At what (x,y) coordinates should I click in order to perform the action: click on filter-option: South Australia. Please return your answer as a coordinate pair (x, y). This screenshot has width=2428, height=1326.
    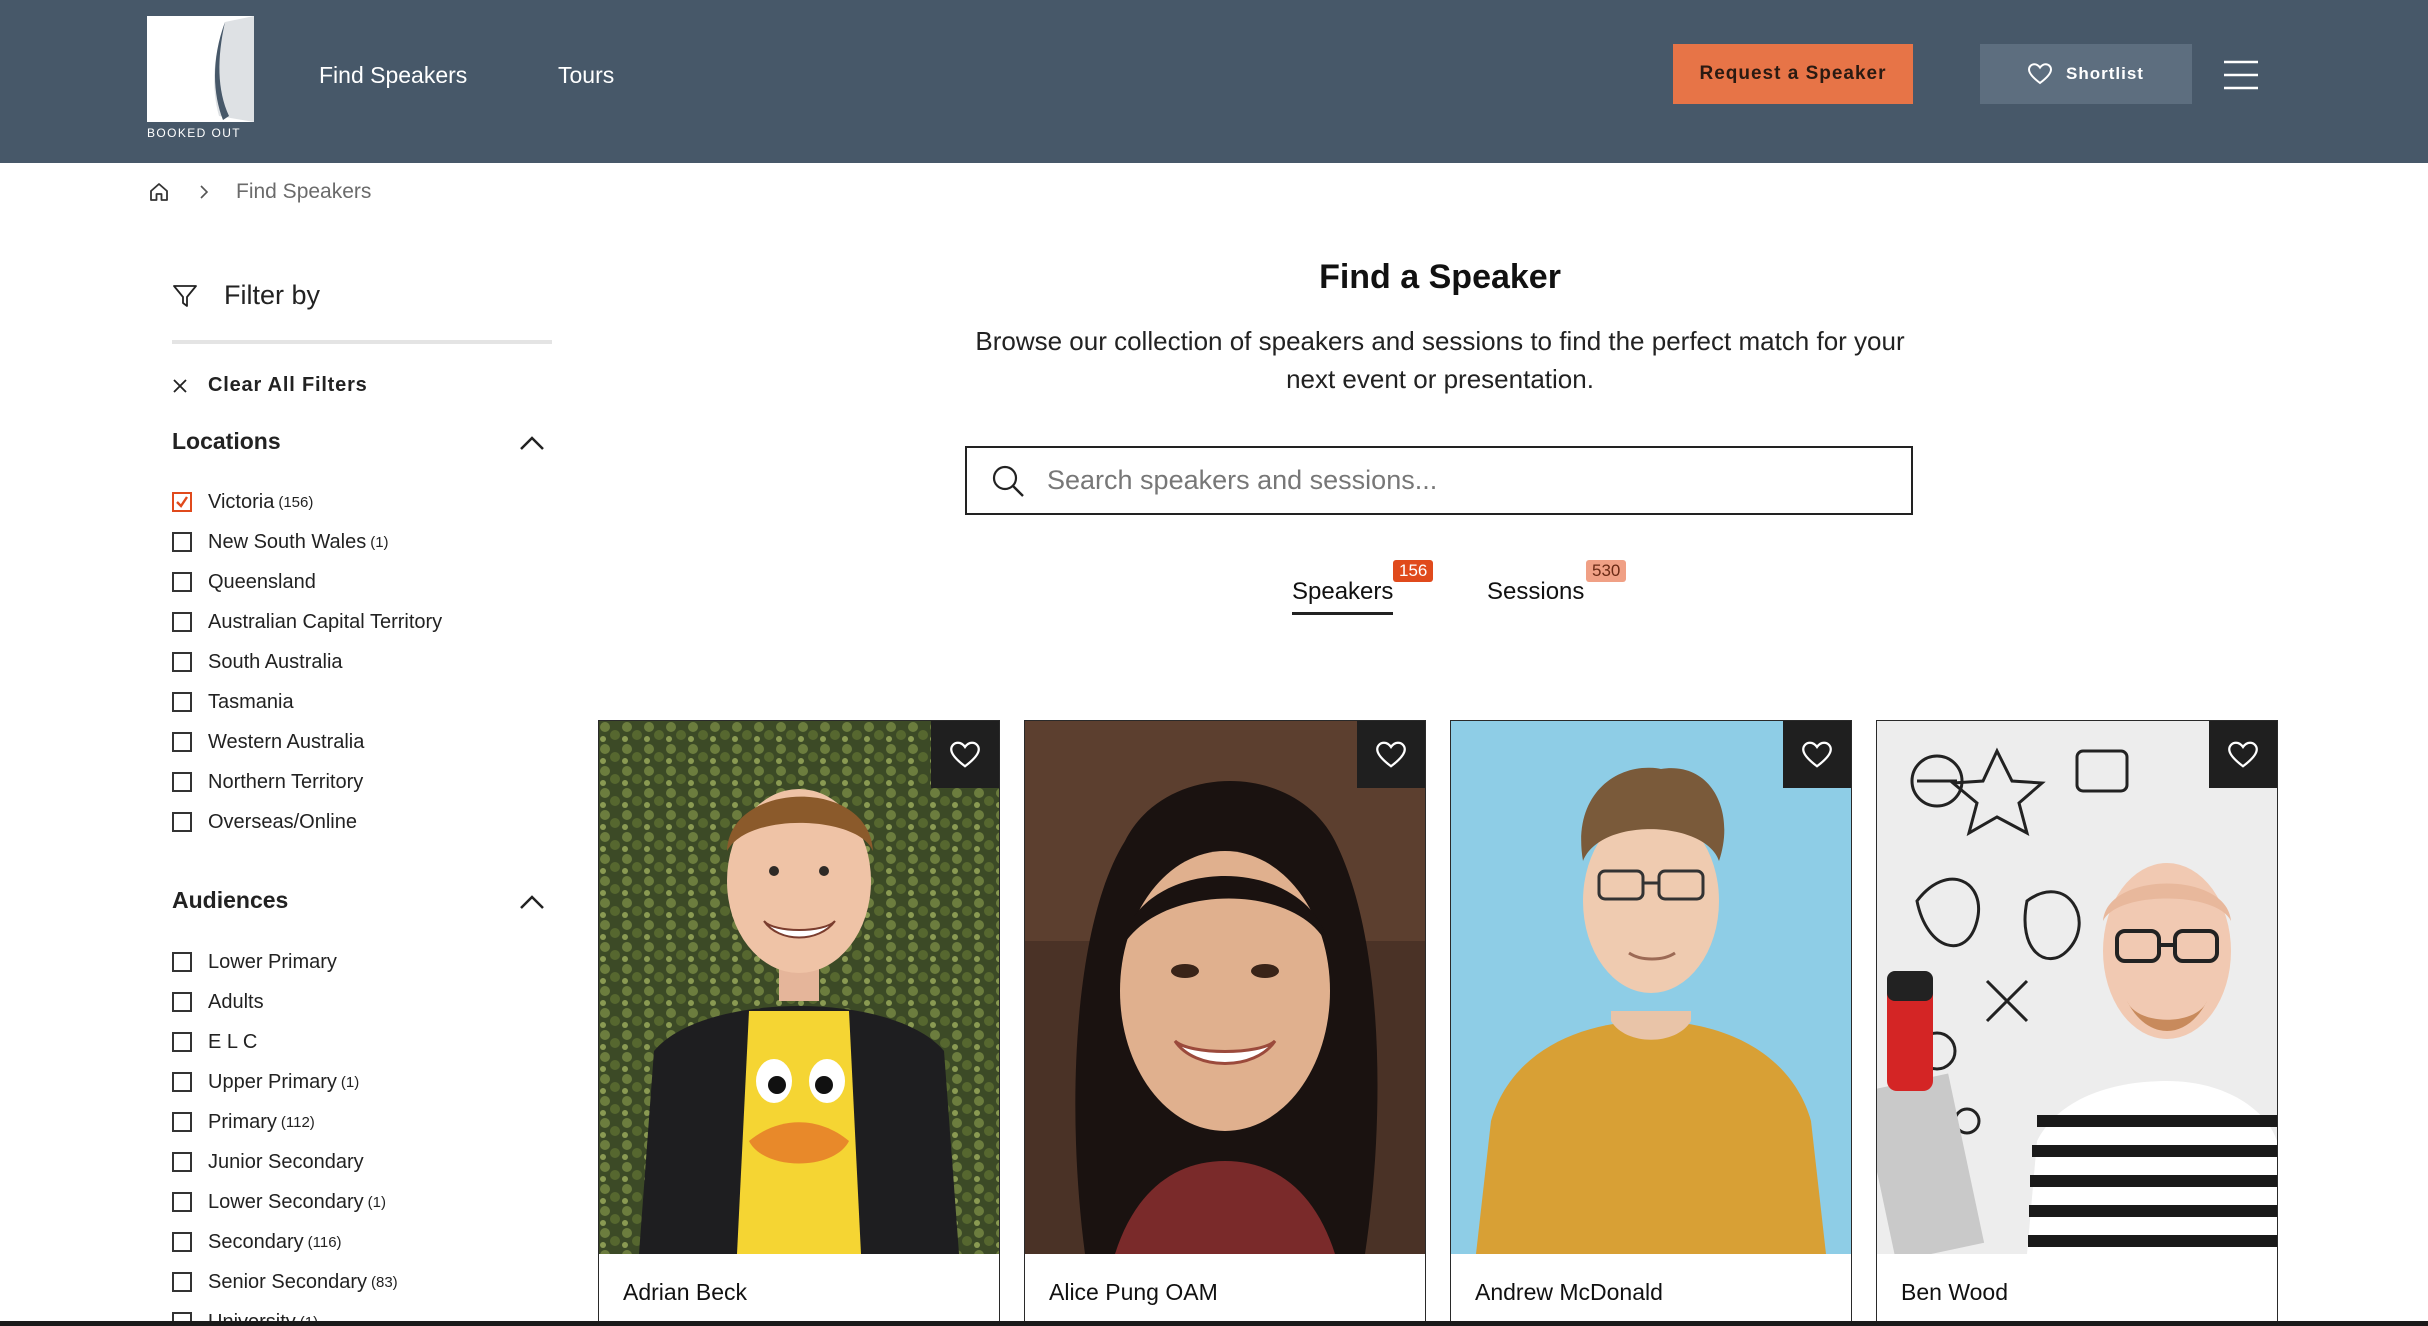
    Looking at the image, I should click on (307, 662).